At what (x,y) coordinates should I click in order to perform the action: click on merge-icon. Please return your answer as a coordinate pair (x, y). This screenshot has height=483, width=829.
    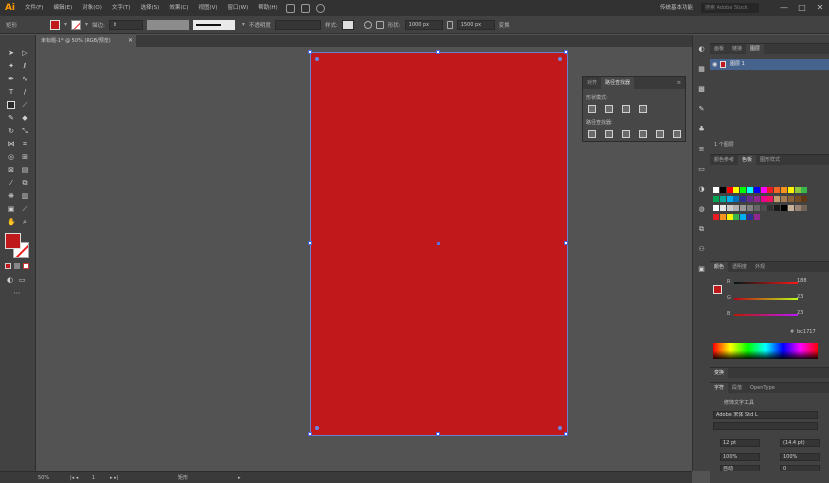
    Looking at the image, I should click on (626, 134).